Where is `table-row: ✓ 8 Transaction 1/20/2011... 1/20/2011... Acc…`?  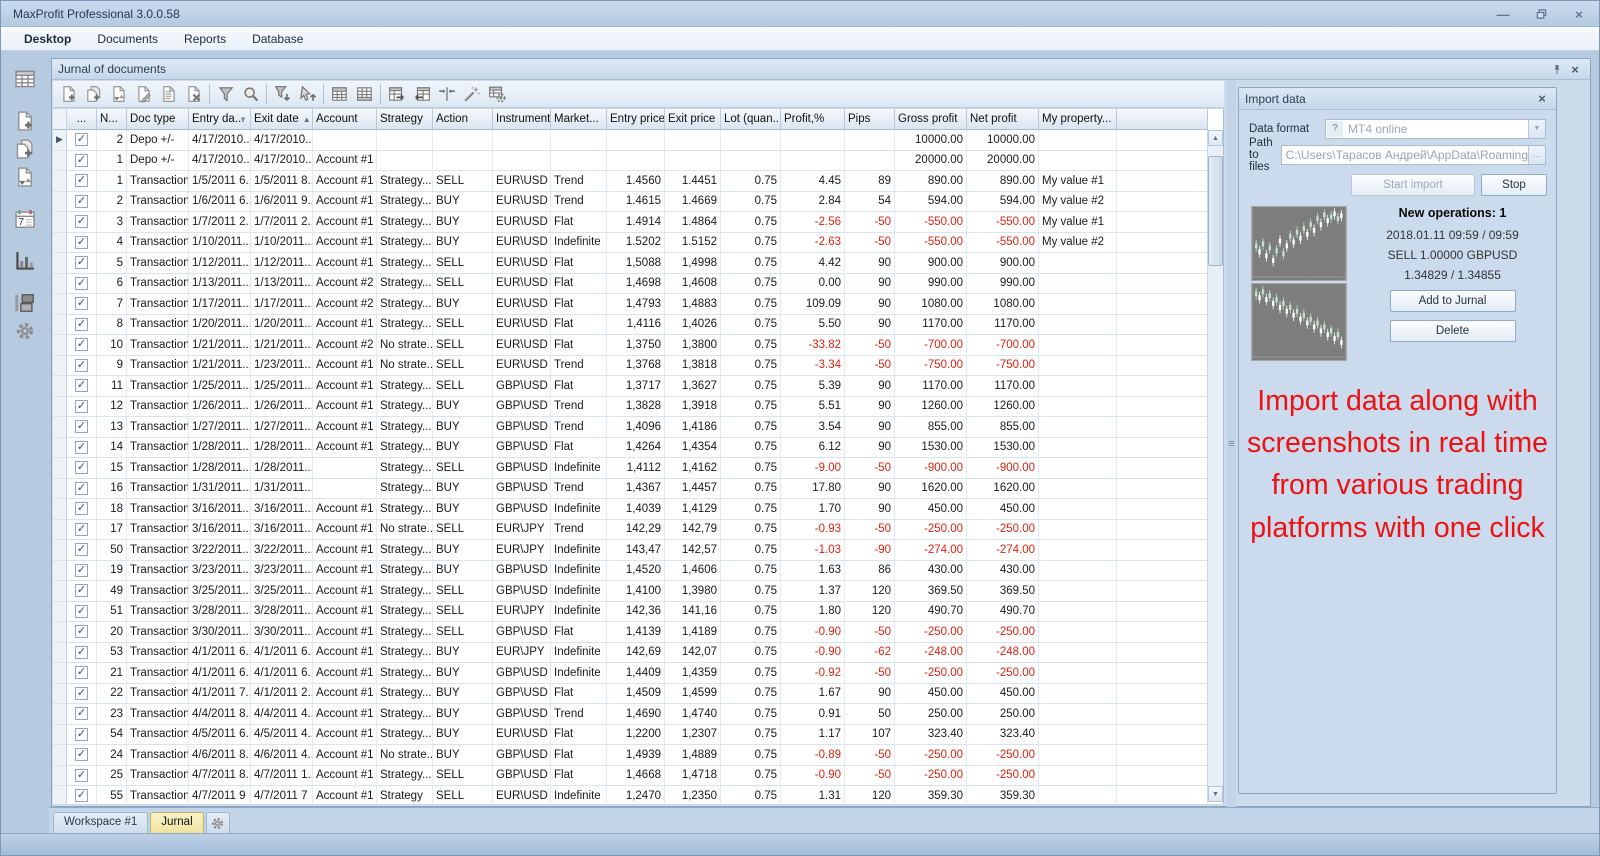 table-row: ✓ 8 Transaction 1/20/2011... 1/20/2011... Acc… is located at coordinates (630, 324).